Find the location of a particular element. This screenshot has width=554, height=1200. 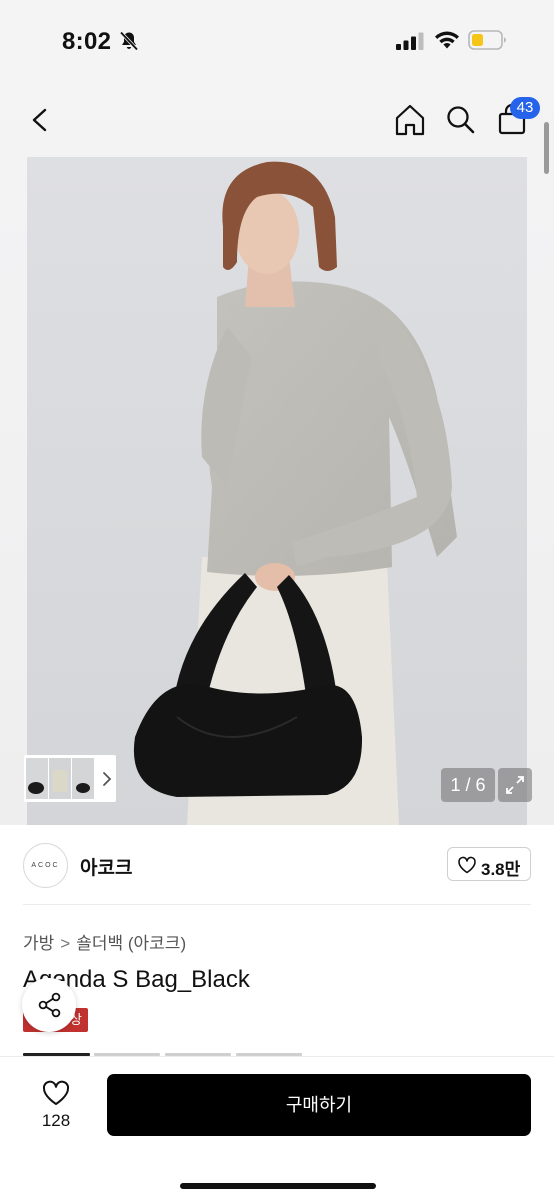

share-button is located at coordinates (49, 1005).